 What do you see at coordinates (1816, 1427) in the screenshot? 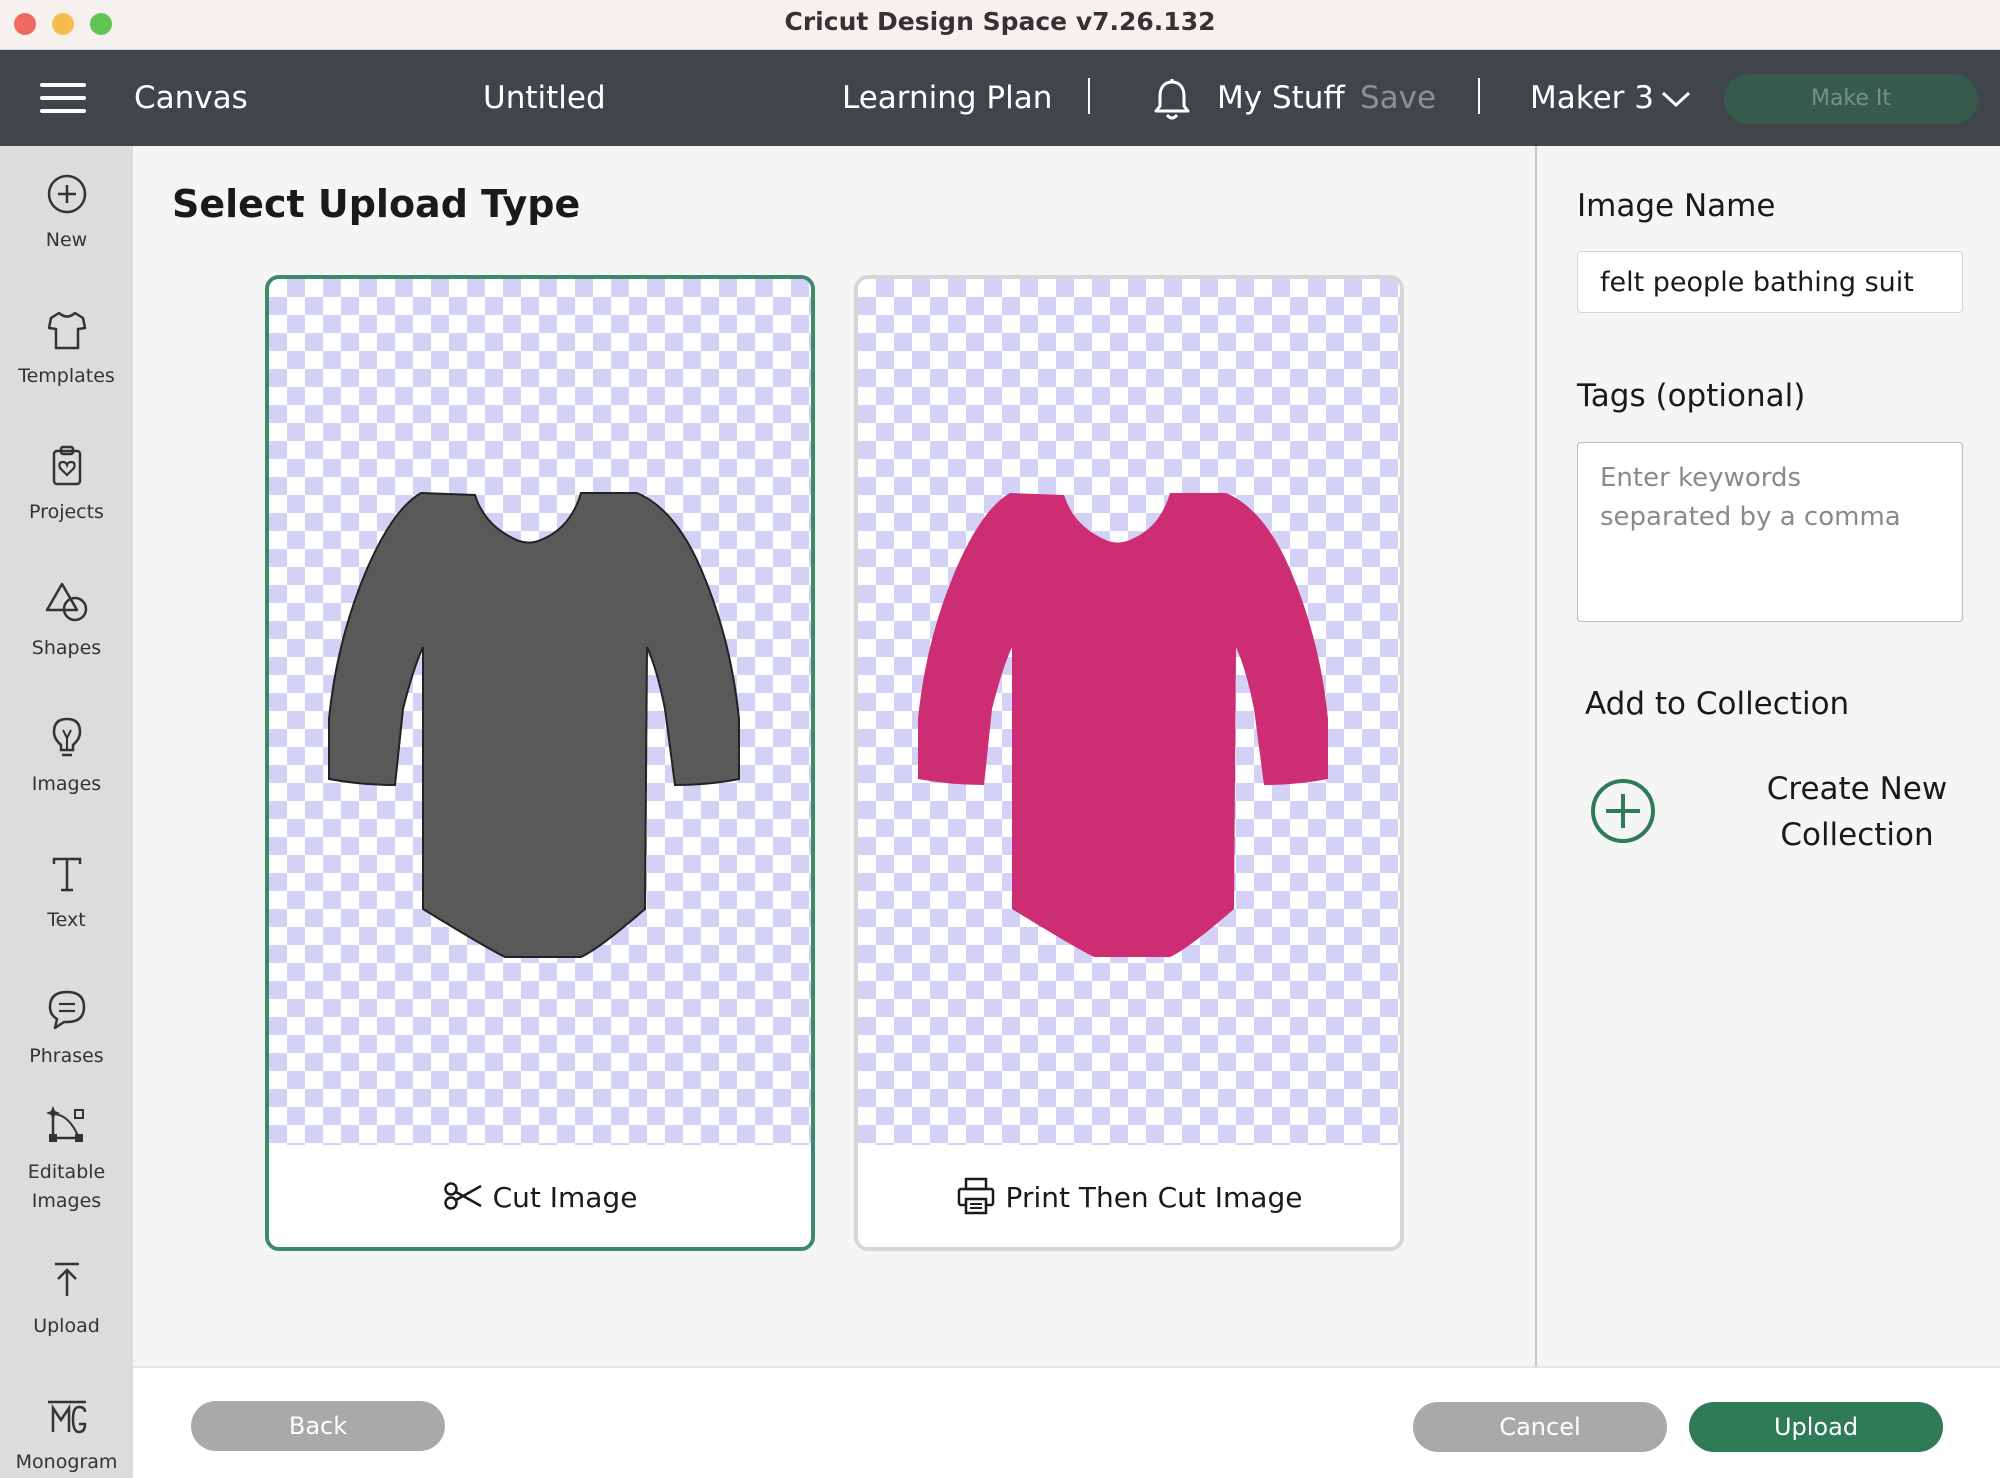
I see `upload-button: Upload` at bounding box center [1816, 1427].